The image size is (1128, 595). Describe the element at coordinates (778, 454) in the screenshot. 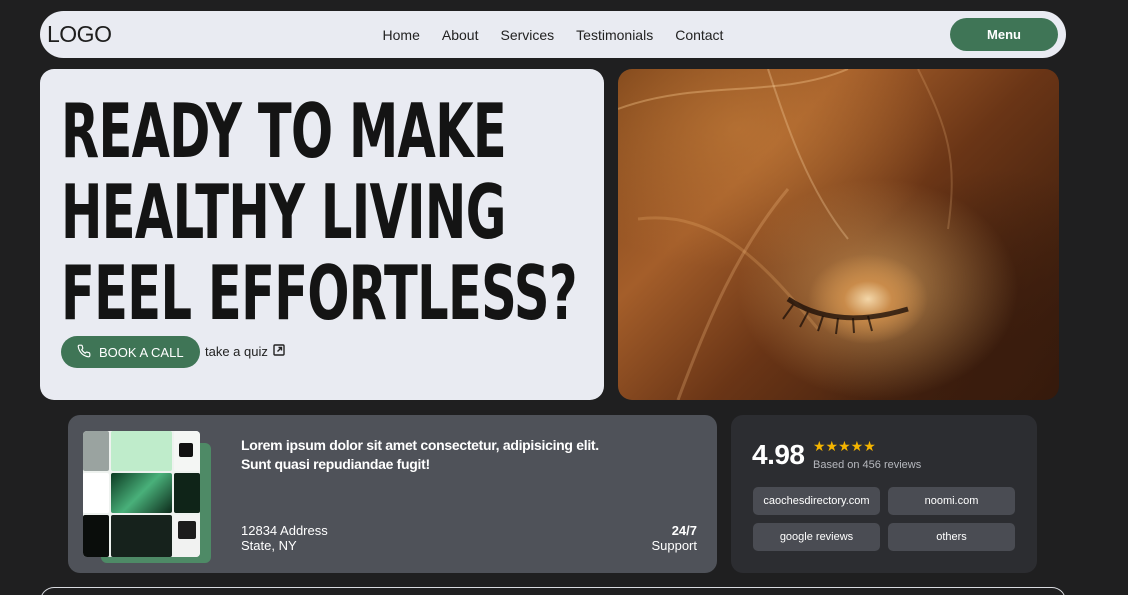

I see `rating-score: 4.98` at that location.